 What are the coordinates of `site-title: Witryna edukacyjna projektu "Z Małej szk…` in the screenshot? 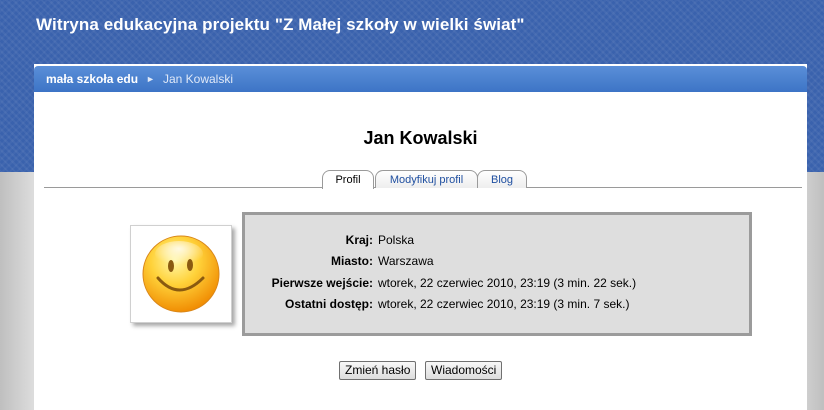 It's located at (280, 24).